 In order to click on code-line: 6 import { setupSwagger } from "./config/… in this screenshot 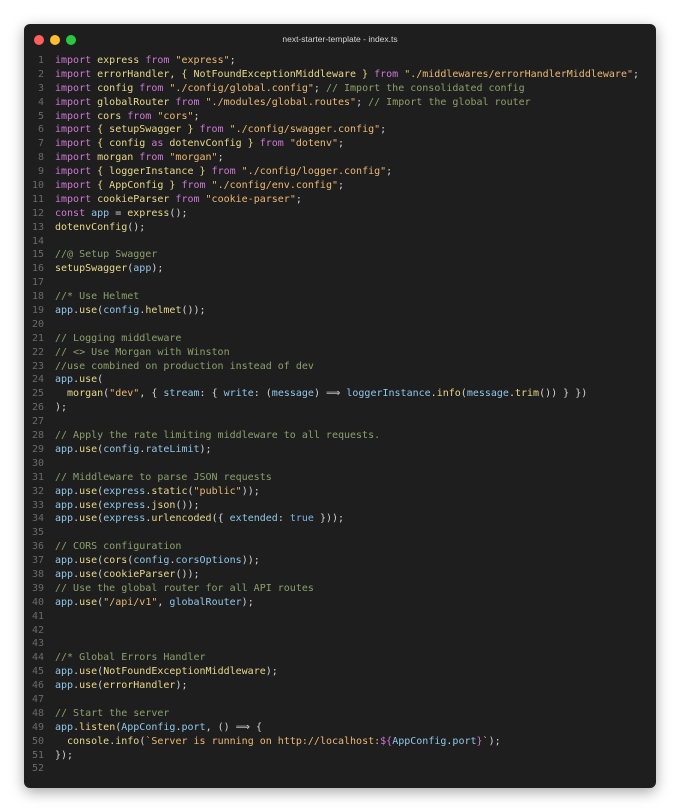, I will do `click(340, 130)`.